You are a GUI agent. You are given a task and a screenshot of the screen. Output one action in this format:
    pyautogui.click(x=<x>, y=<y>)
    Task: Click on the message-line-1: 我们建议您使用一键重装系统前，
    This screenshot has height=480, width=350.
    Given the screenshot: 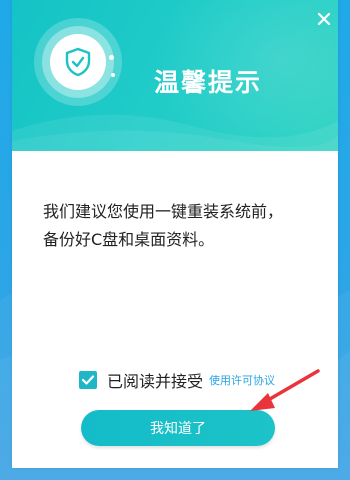 What is the action you would take?
    pyautogui.click(x=163, y=211)
    